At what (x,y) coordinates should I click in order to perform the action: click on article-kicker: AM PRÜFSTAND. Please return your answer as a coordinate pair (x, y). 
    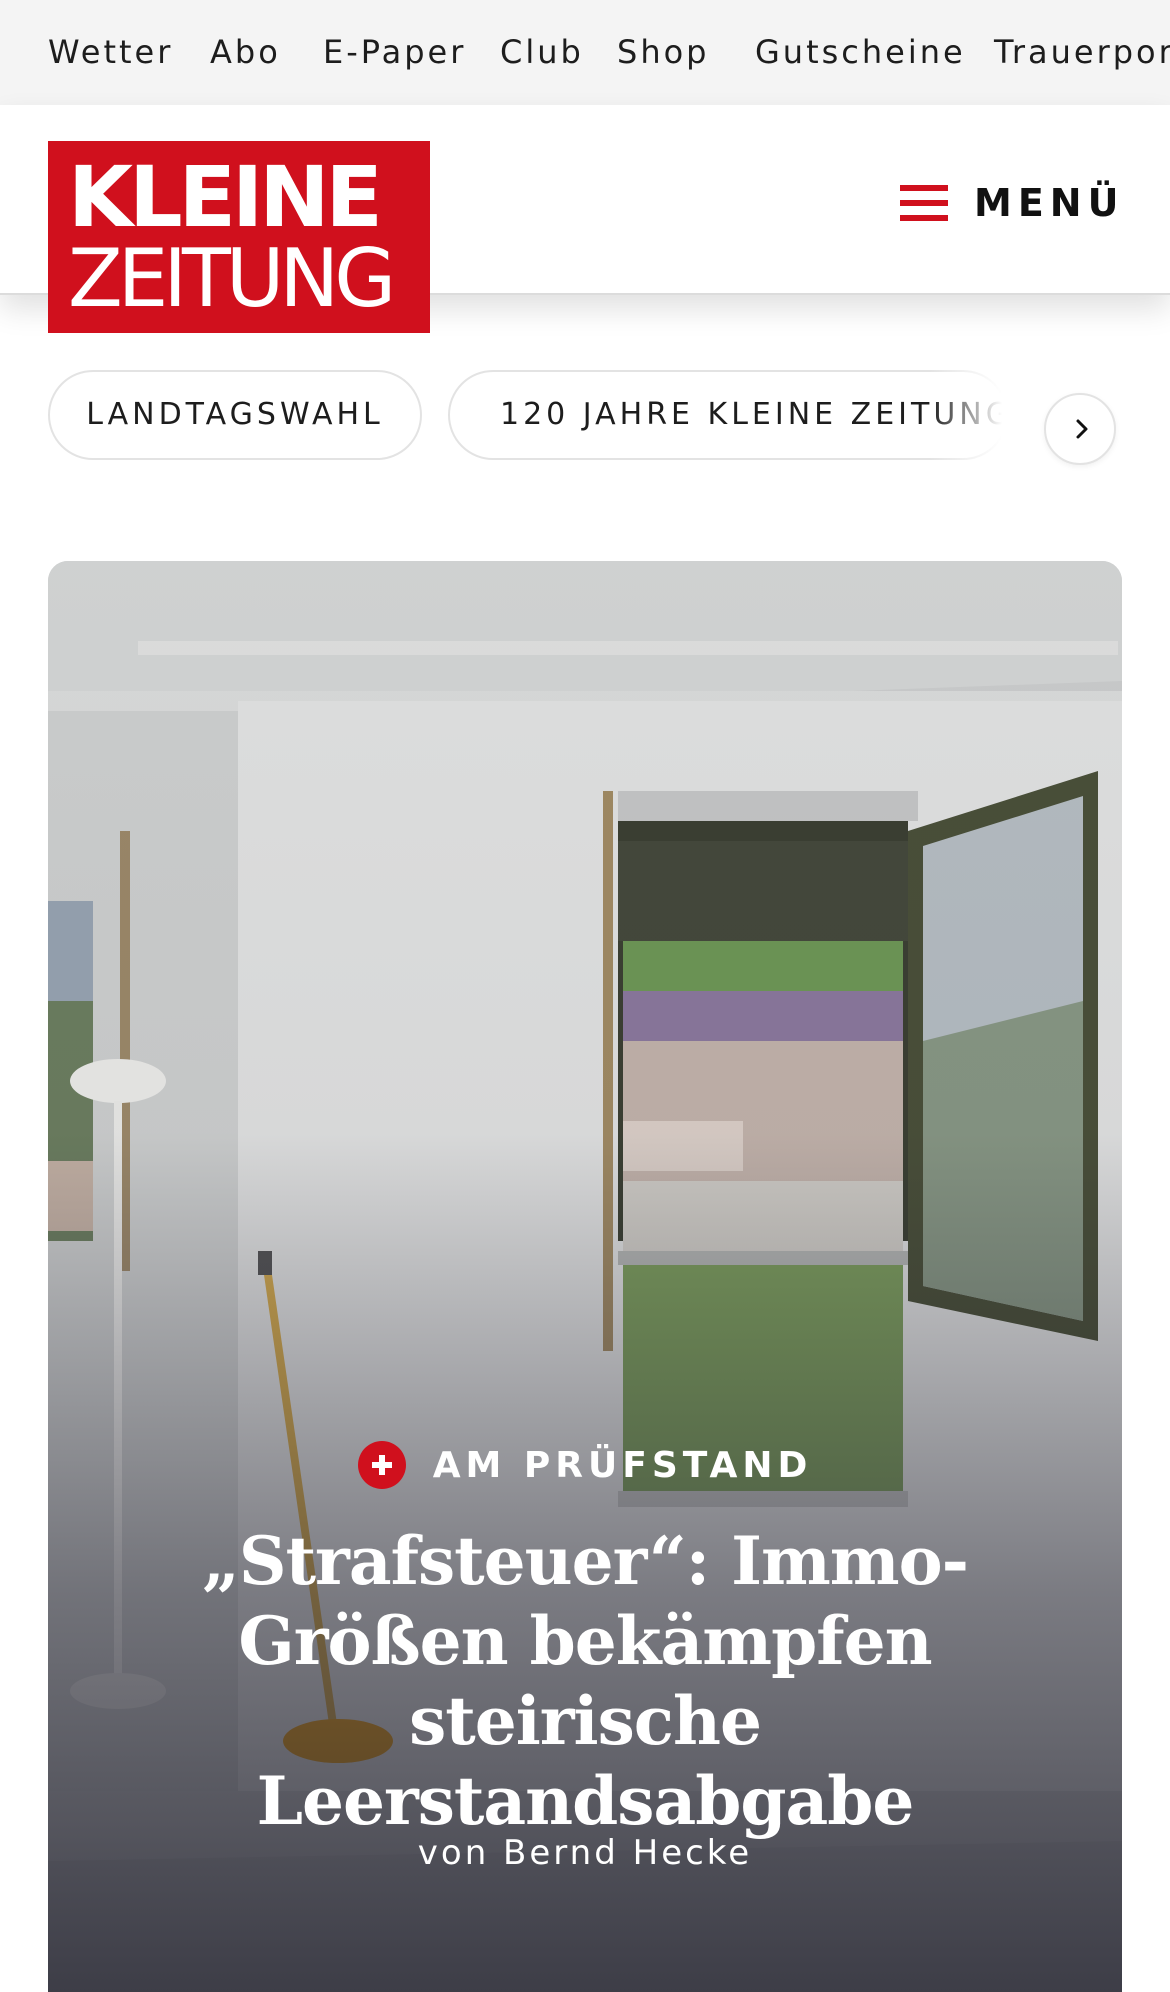
    Looking at the image, I should click on (585, 1471).